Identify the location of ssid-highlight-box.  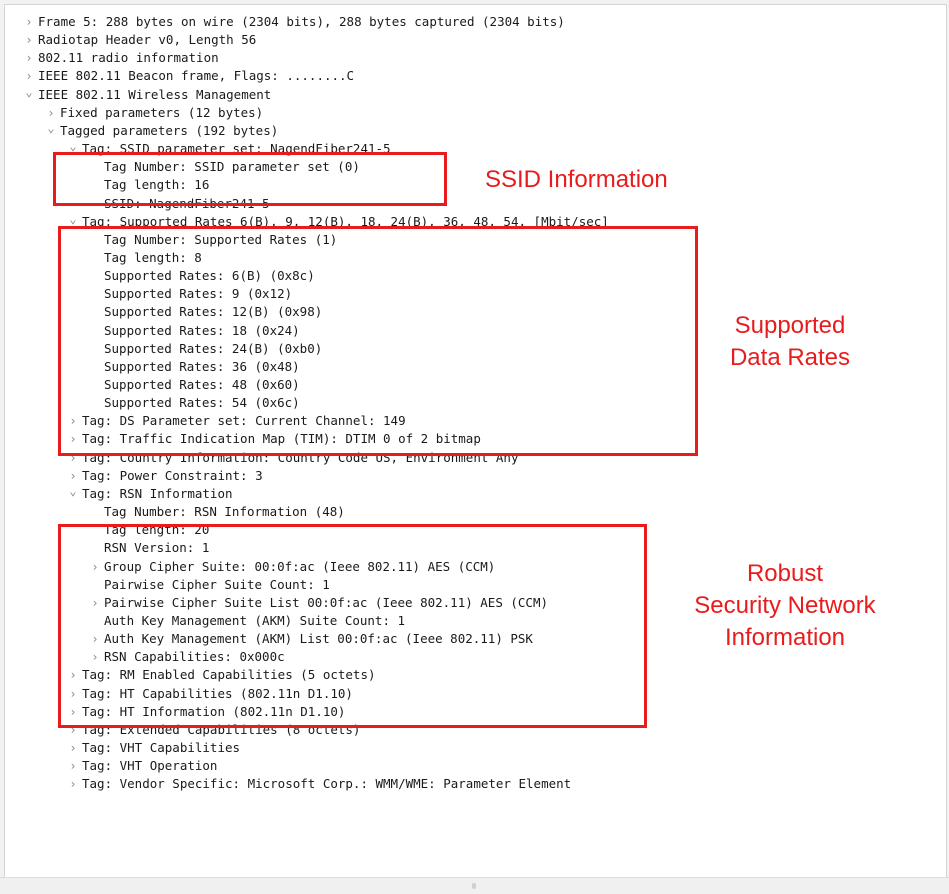
(250, 179).